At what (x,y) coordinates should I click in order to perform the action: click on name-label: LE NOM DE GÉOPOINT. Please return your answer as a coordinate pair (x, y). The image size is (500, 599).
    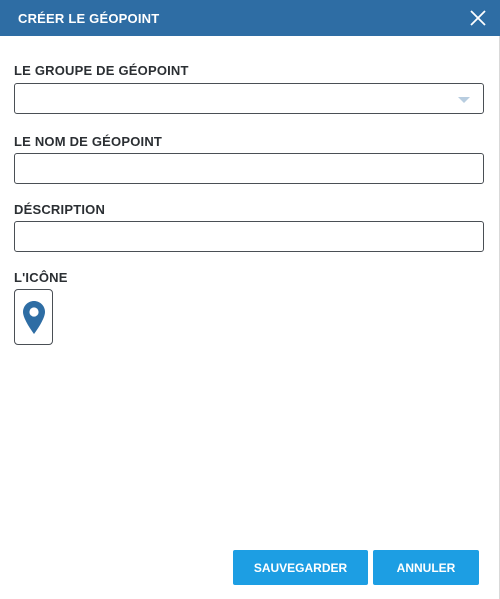
    Looking at the image, I should click on (88, 141).